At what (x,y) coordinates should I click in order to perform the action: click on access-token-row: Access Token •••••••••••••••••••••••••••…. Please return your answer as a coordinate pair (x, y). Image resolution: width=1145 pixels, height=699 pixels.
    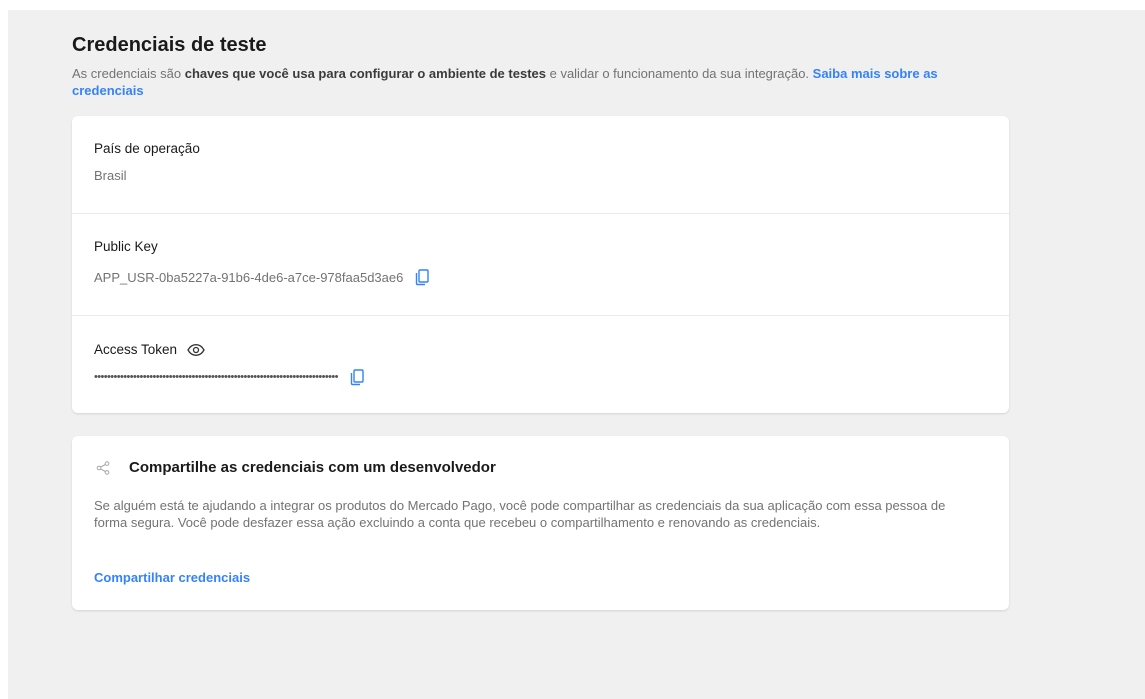
    Looking at the image, I should click on (540, 364).